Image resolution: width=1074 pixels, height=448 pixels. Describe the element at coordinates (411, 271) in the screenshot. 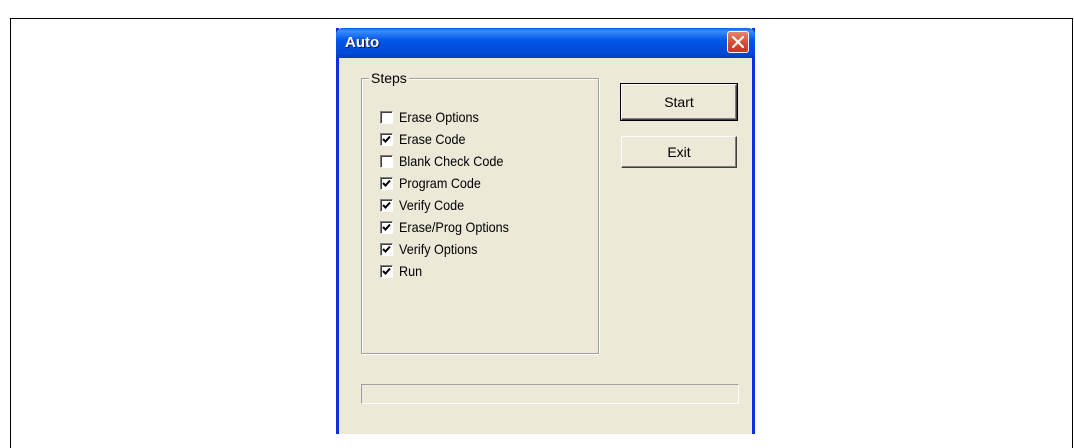

I see `step-label: Run` at that location.